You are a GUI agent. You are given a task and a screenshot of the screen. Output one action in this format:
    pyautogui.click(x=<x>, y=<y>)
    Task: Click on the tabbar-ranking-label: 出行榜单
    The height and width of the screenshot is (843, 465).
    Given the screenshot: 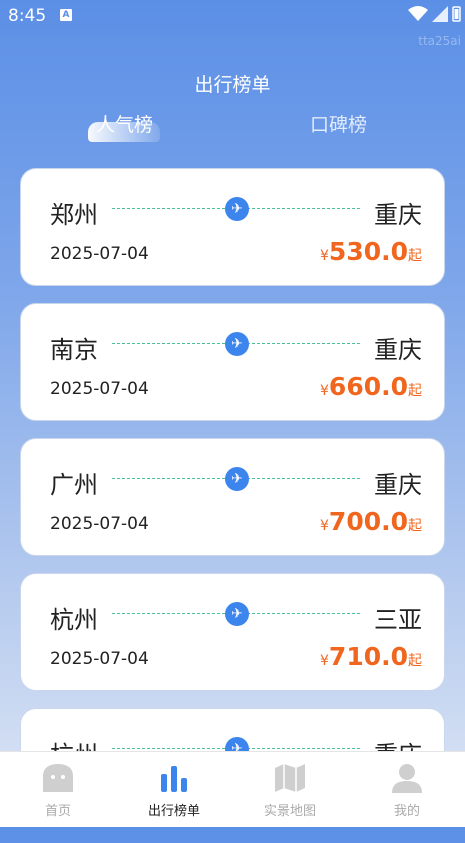 What is the action you would take?
    pyautogui.click(x=173, y=811)
    